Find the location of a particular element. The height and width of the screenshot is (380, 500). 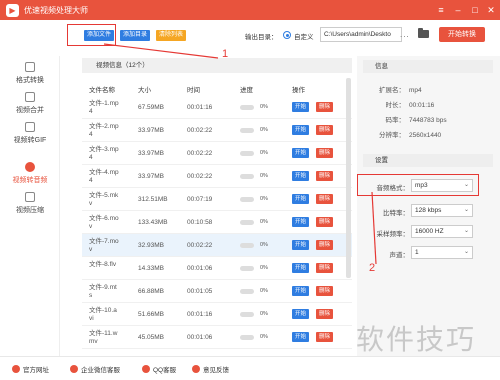

table-row: 文件-11.wmv 45.05MB 00:01:06 0% 开始 删除 is located at coordinates (217, 337).